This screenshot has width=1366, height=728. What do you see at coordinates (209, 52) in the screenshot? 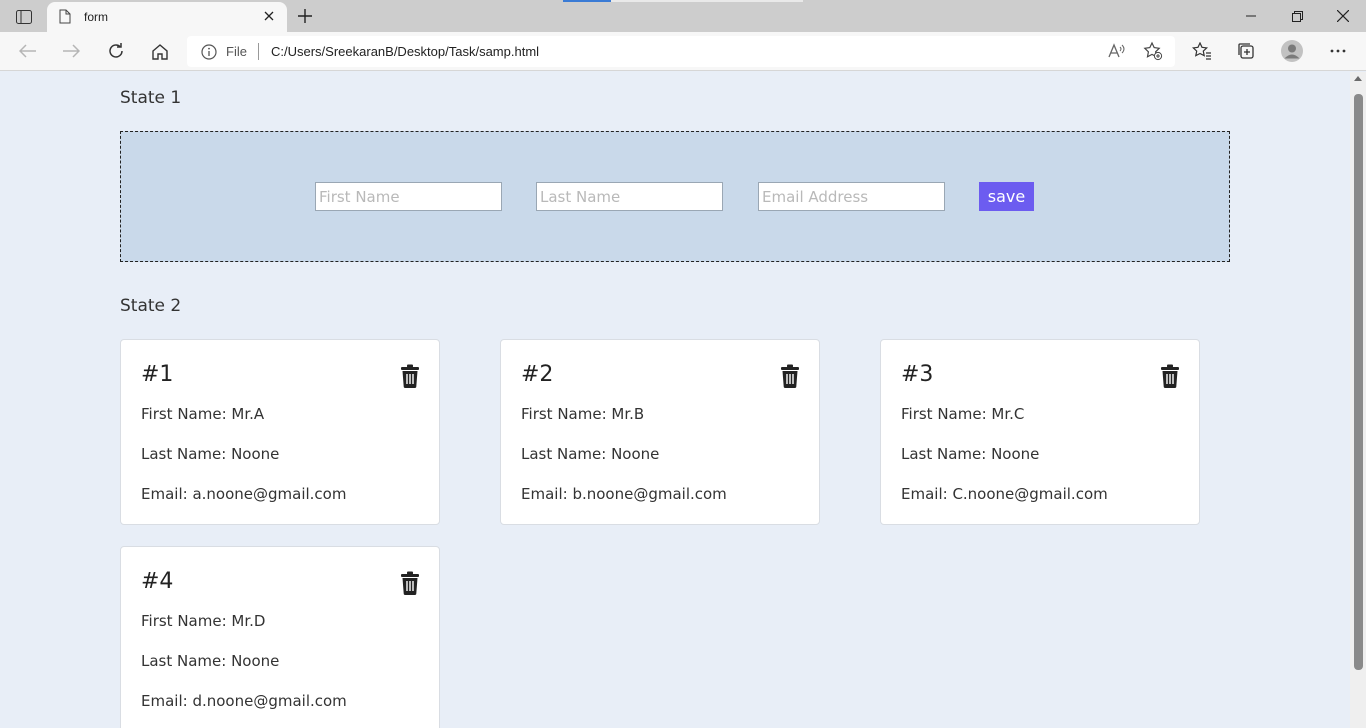
I see `info-icon` at bounding box center [209, 52].